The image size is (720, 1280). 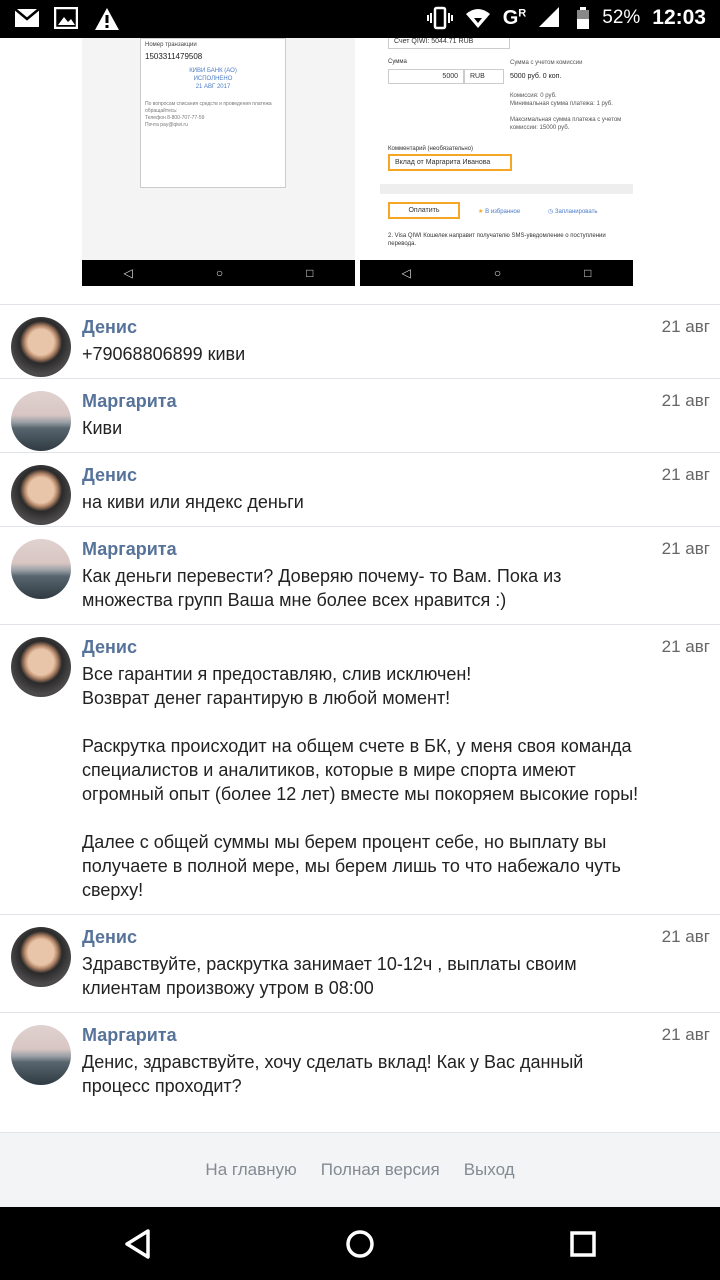 I want to click on warning-icon, so click(x=107, y=19).